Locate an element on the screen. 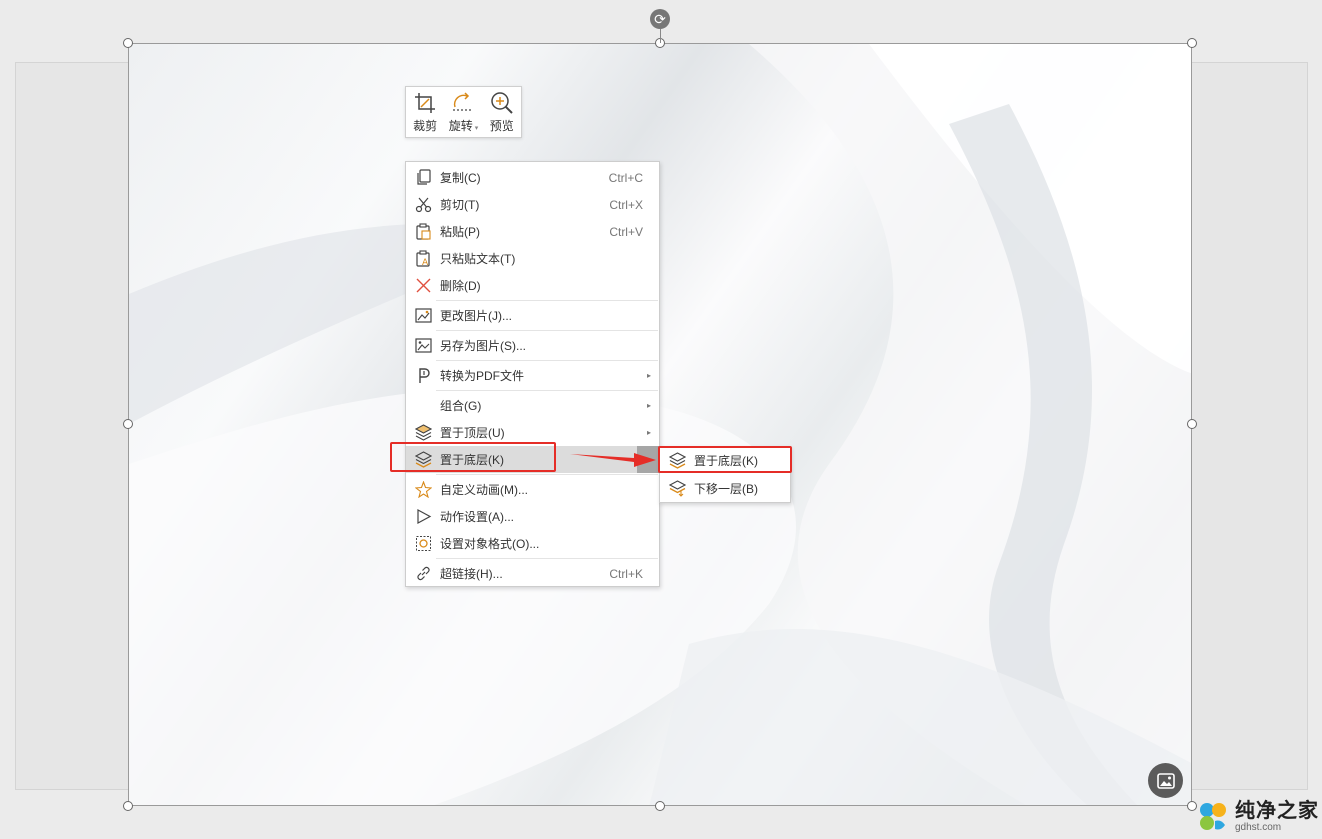  site-watermark: 纯净之家 gdhst.com is located at coordinates (1258, 817).